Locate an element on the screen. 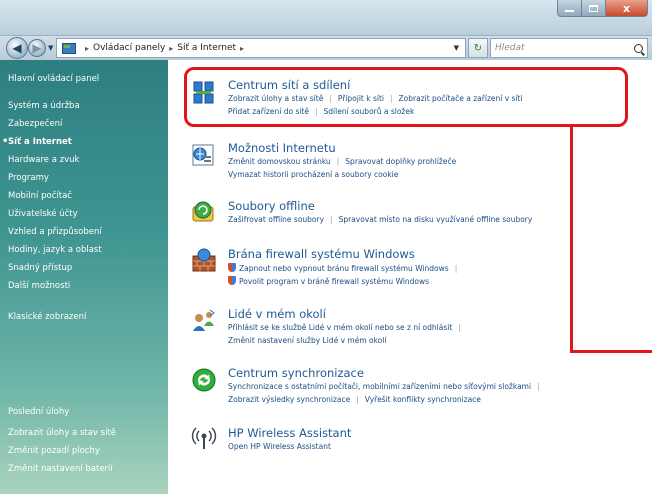 The image size is (652, 494). sync-center-icon is located at coordinates (204, 380).